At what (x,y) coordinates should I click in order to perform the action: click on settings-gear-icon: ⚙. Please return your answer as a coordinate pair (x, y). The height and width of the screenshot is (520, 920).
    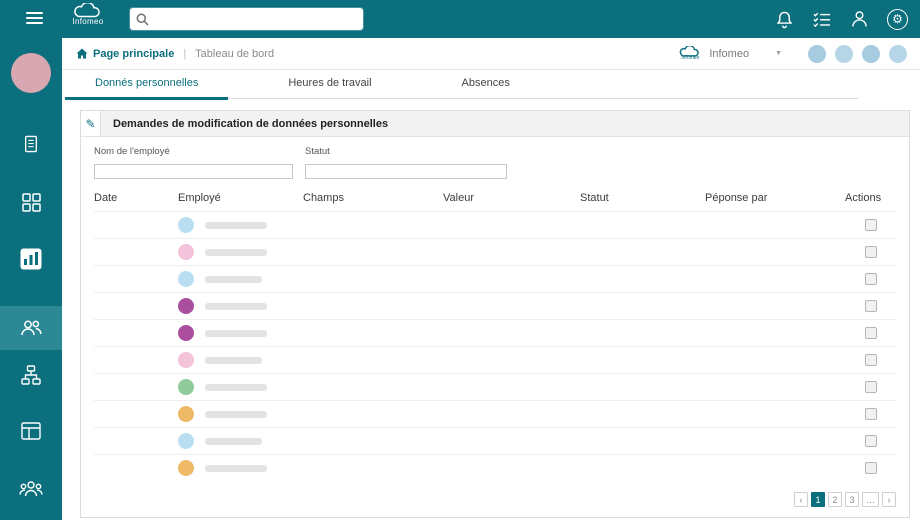
    Looking at the image, I should click on (897, 19).